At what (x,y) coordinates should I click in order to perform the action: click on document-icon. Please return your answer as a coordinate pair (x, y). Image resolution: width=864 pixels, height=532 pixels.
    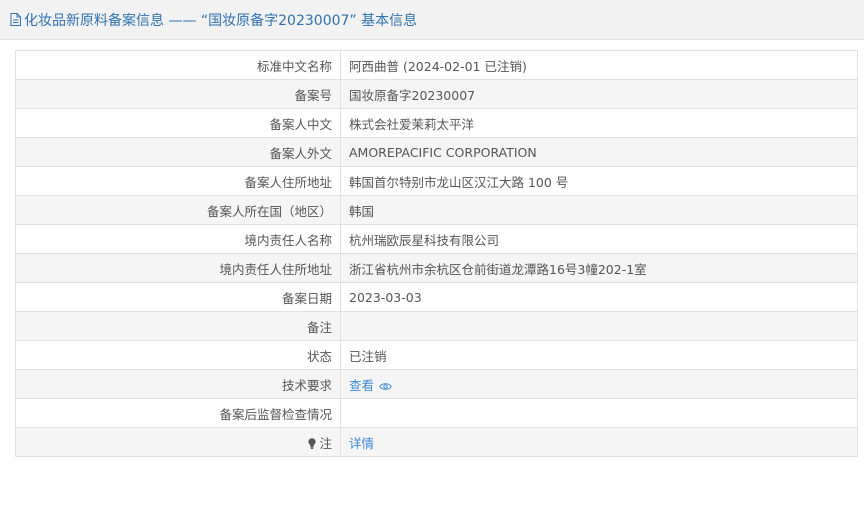
    Looking at the image, I should click on (15, 19).